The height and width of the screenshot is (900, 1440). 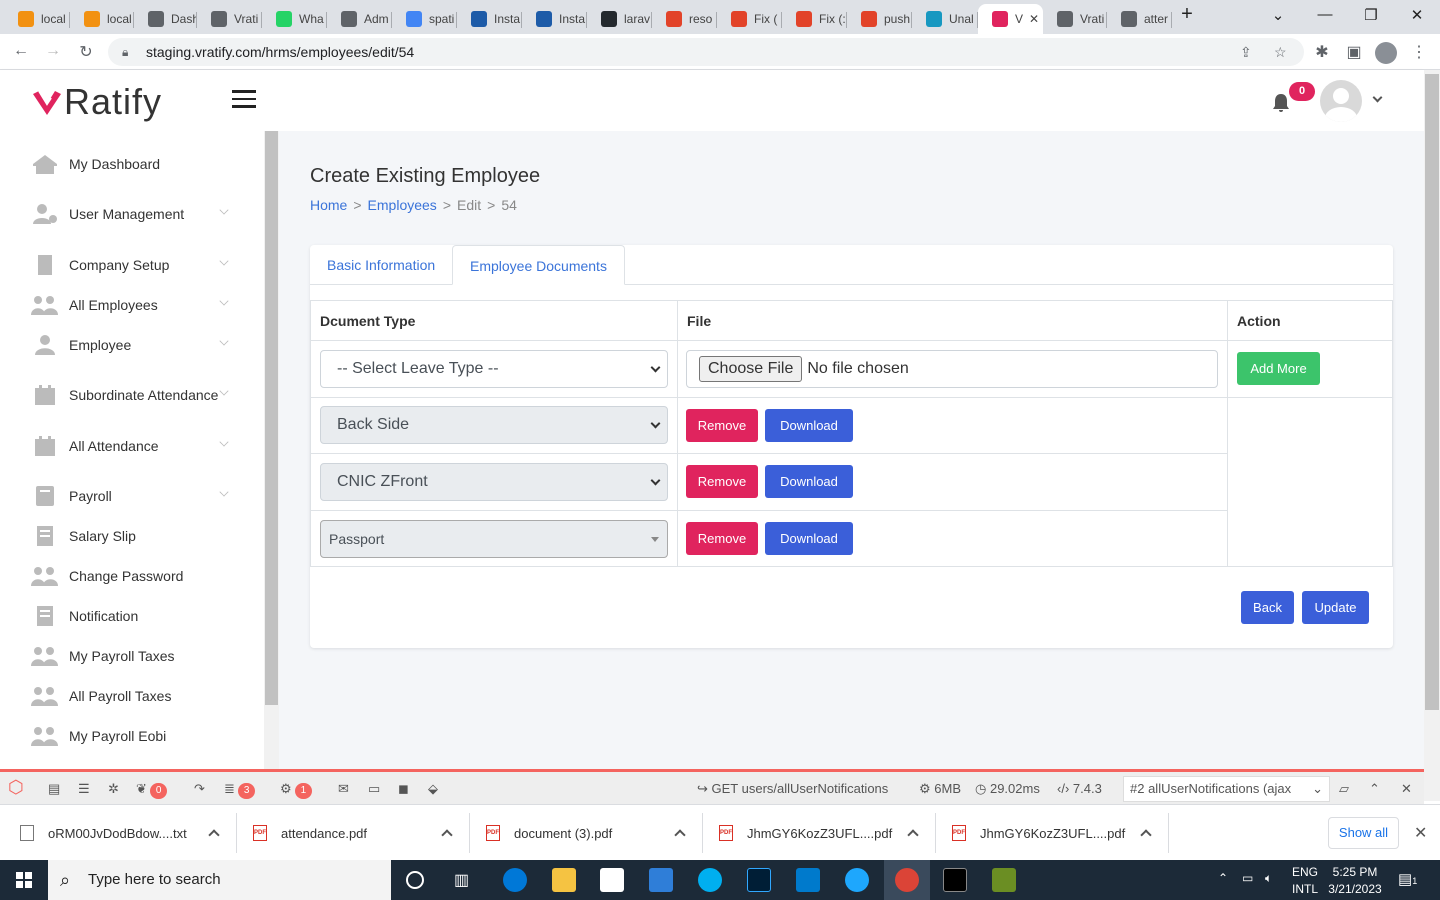 What do you see at coordinates (1223, 878) in the screenshot?
I see `tray-chevron-icon: ⌃` at bounding box center [1223, 878].